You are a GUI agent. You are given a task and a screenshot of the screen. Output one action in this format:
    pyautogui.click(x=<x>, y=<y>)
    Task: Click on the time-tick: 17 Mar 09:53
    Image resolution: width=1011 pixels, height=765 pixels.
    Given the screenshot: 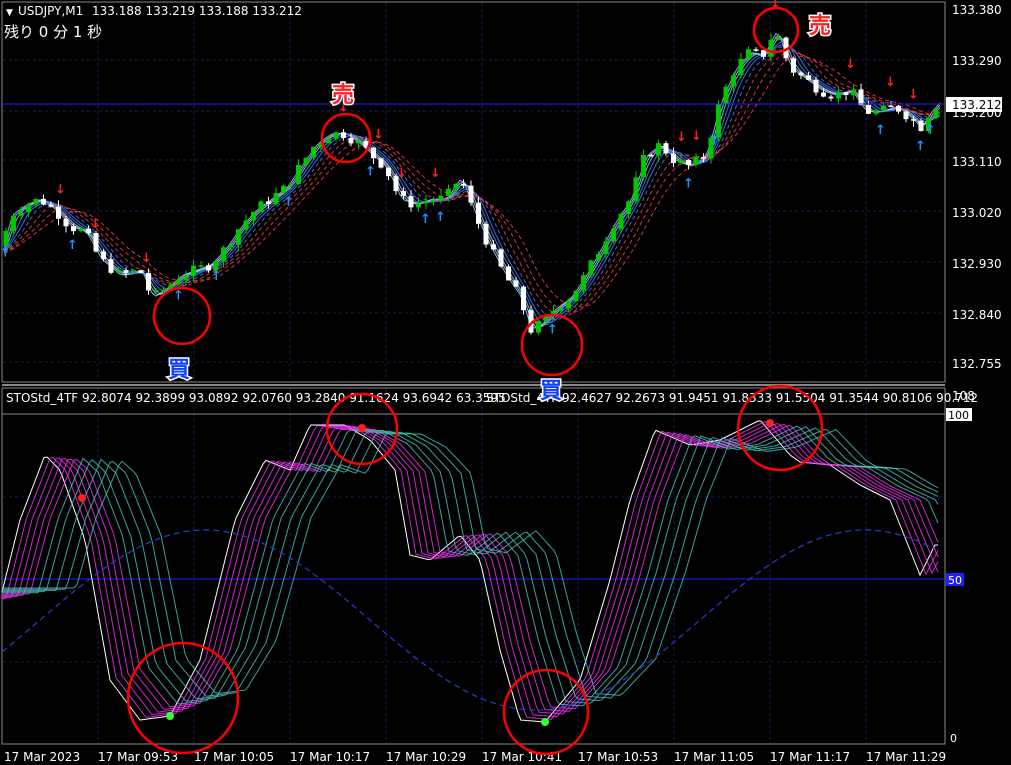 What is the action you would take?
    pyautogui.click(x=138, y=757)
    